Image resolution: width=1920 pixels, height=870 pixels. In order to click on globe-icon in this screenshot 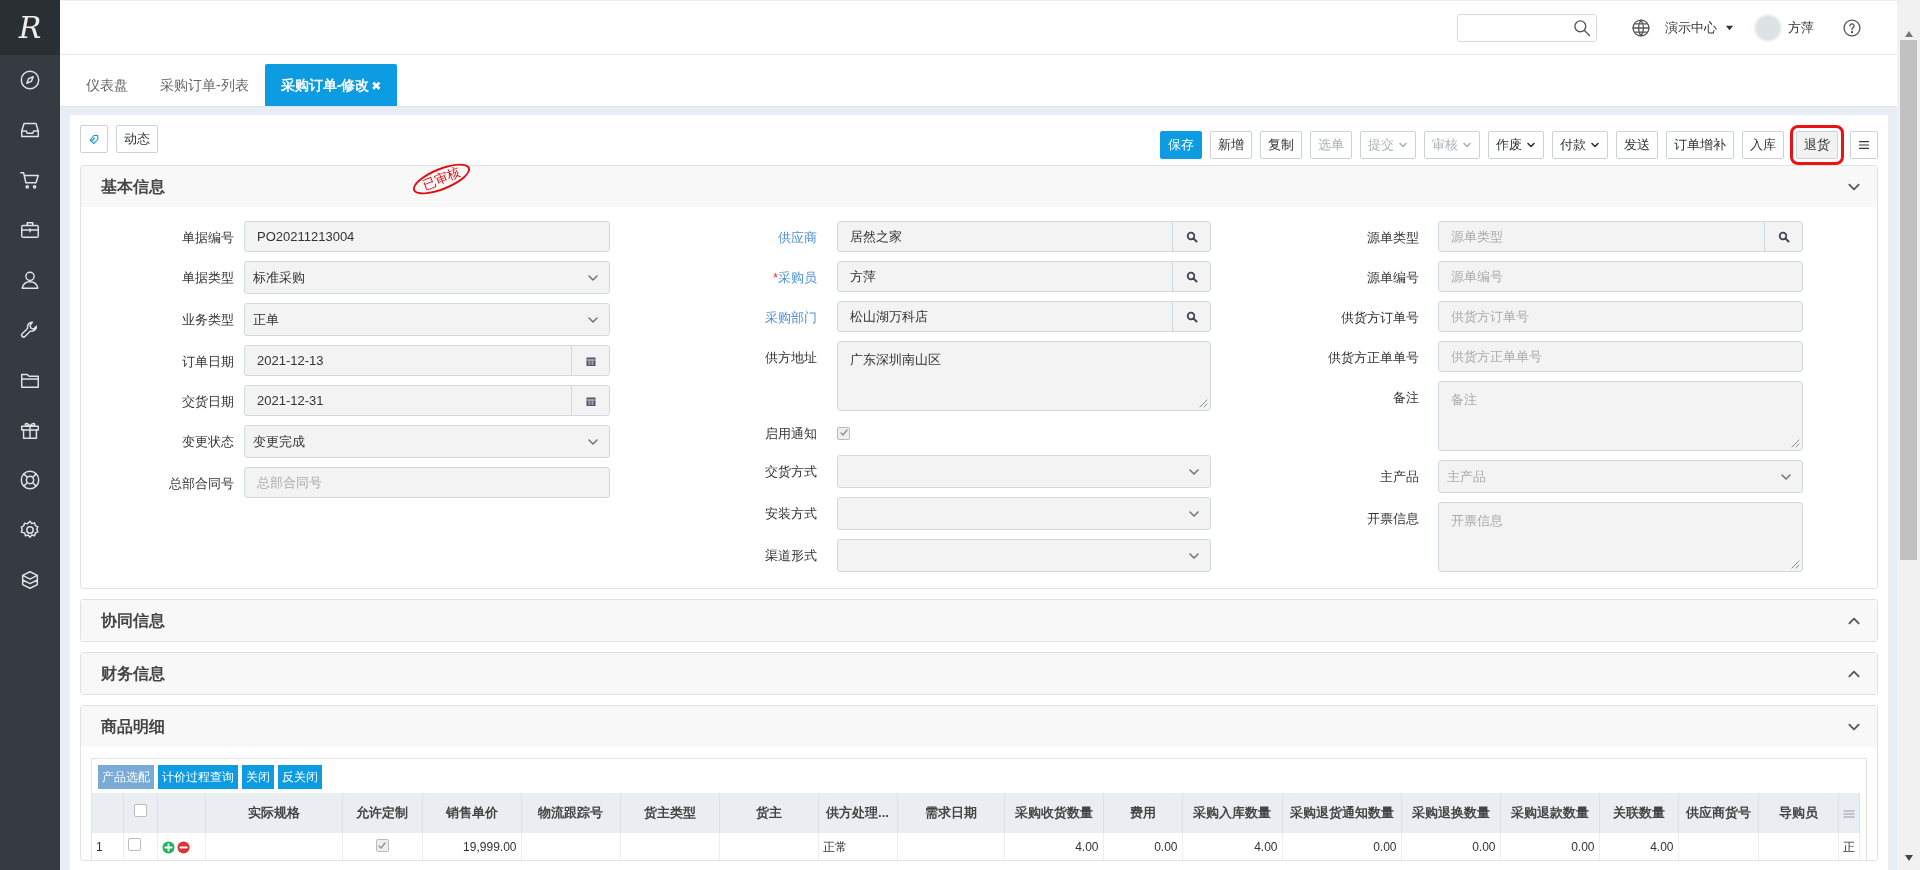, I will do `click(1641, 27)`.